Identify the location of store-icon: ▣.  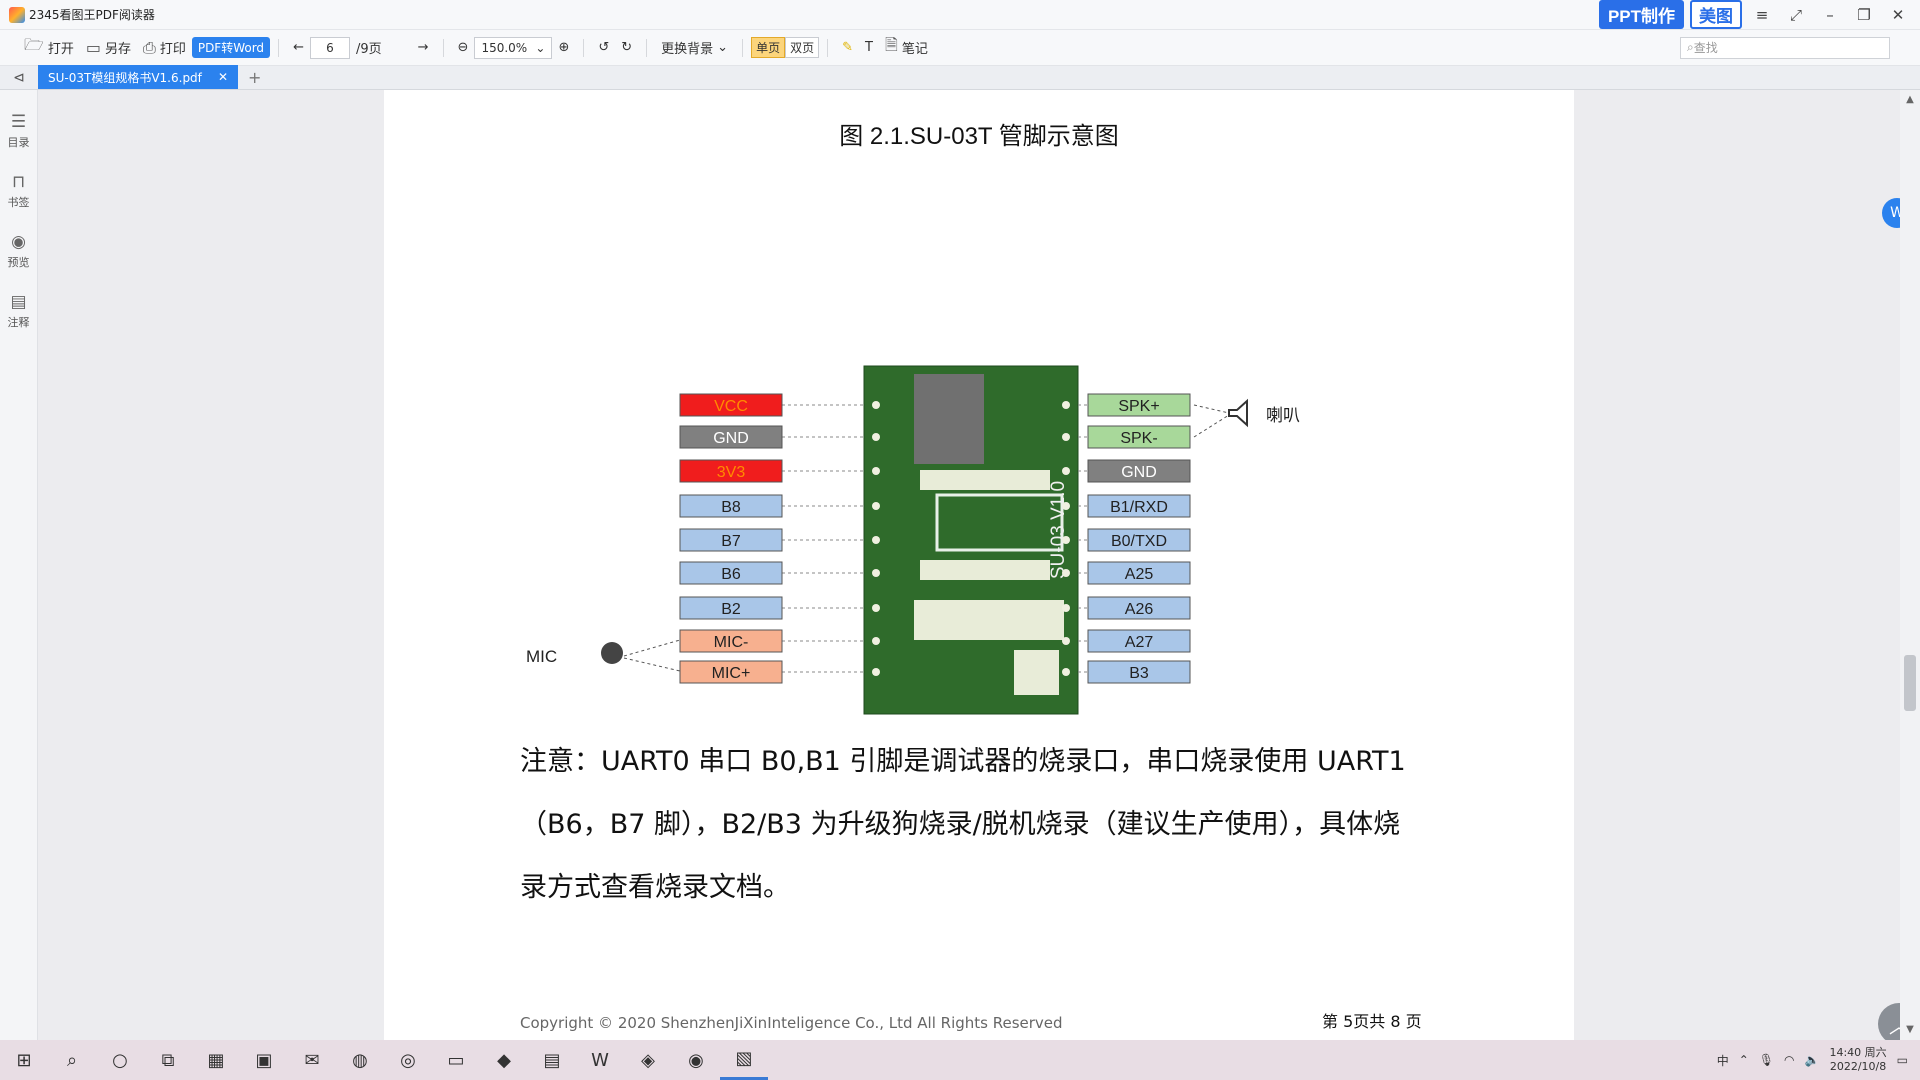
(264, 1060).